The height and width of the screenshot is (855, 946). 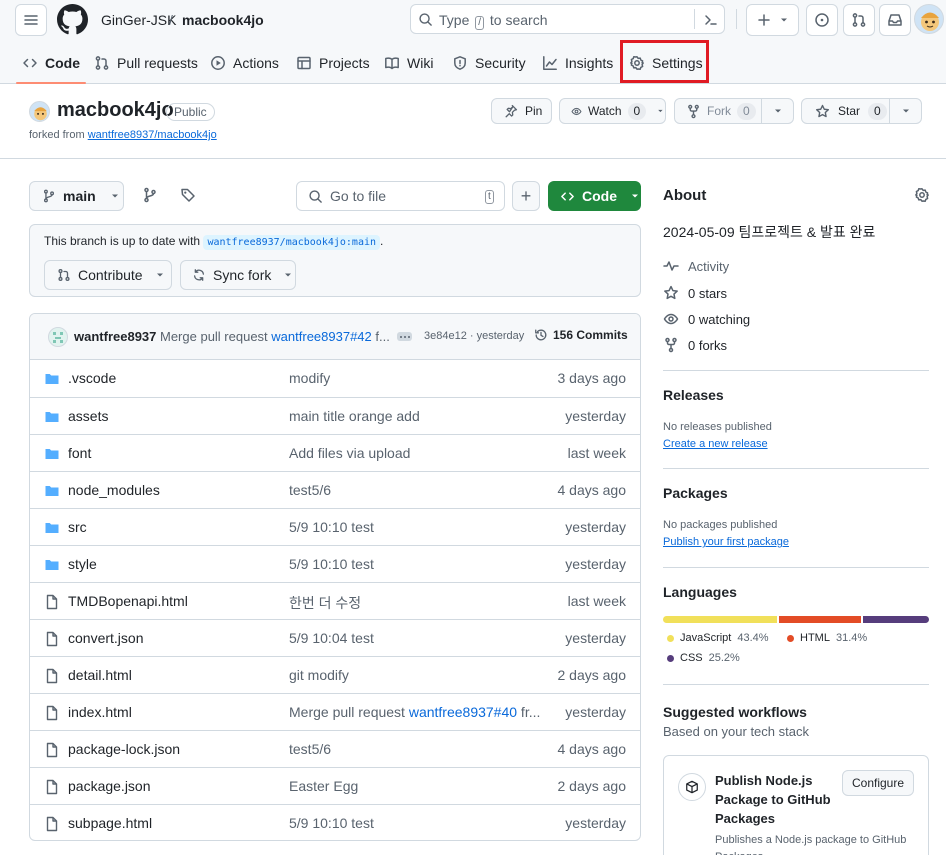 What do you see at coordinates (693, 395) in the screenshot?
I see `releases-heading: Releases` at bounding box center [693, 395].